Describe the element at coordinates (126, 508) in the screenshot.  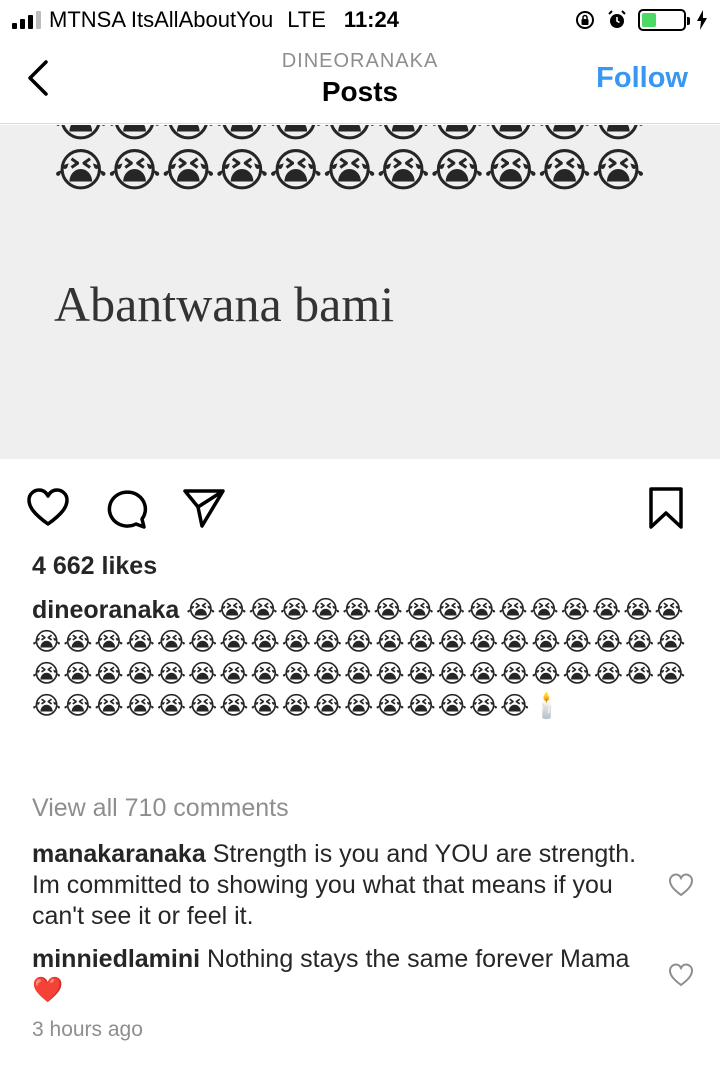
I see `comment-icon` at that location.